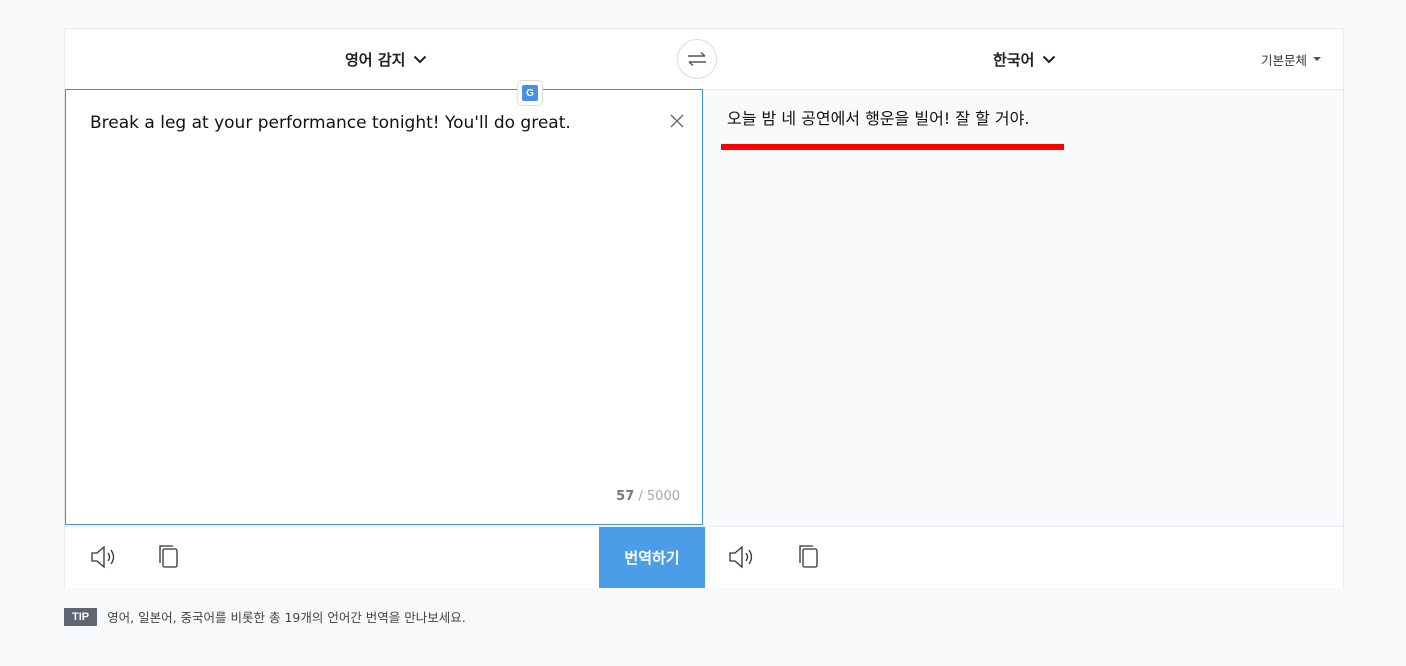  Describe the element at coordinates (1024, 557) in the screenshot. I see `target-toolbar` at that location.